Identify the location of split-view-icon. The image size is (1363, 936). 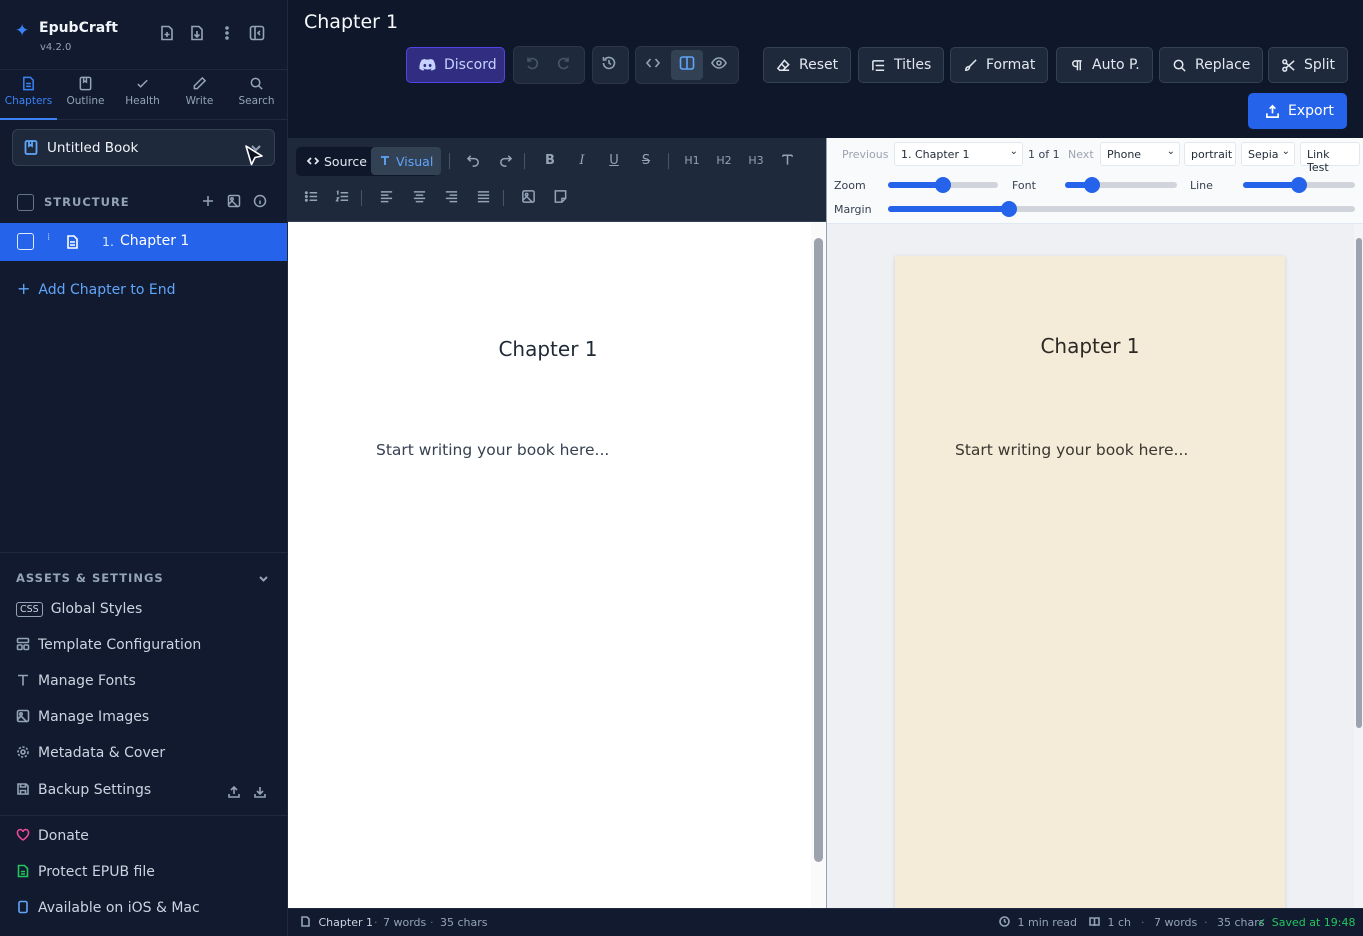
(690, 66).